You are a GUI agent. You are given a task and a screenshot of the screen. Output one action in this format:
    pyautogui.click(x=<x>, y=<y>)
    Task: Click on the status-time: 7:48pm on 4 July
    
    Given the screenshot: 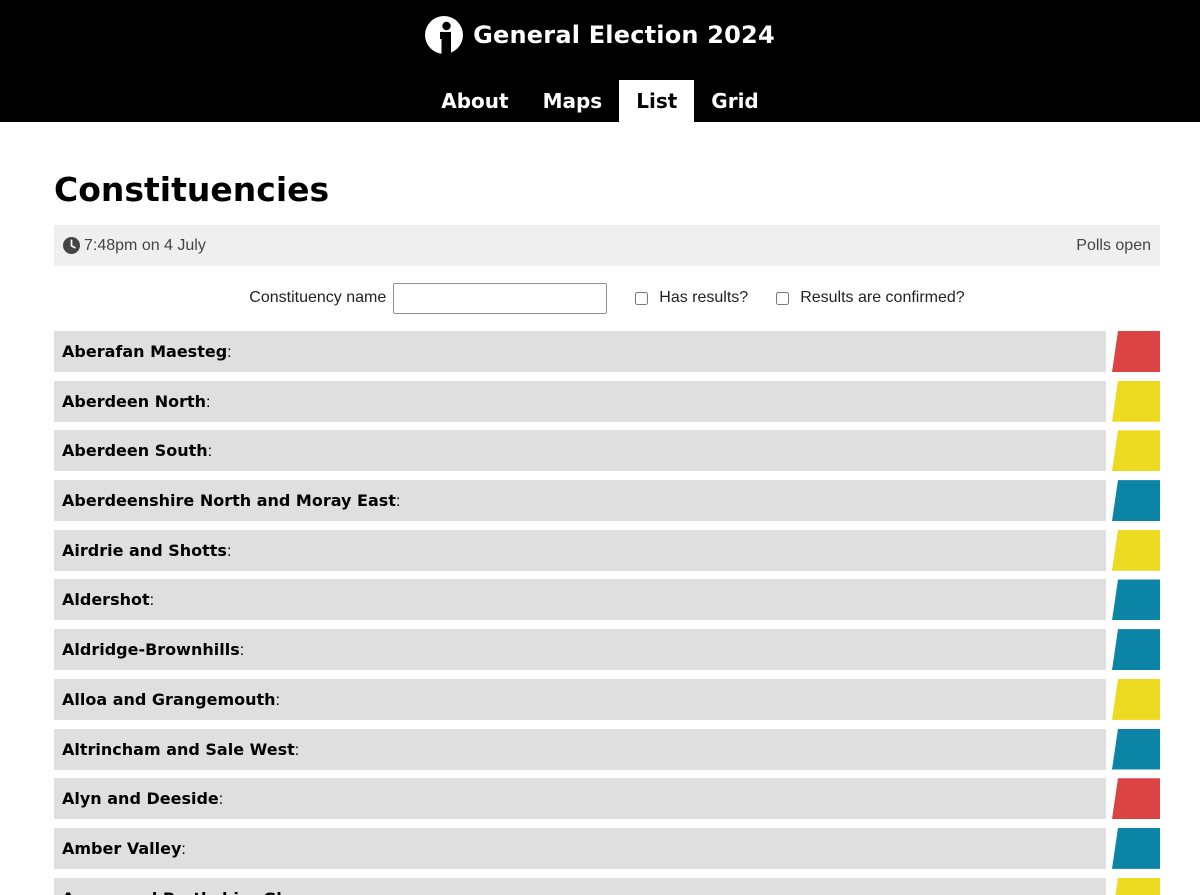 What is the action you would take?
    pyautogui.click(x=145, y=245)
    